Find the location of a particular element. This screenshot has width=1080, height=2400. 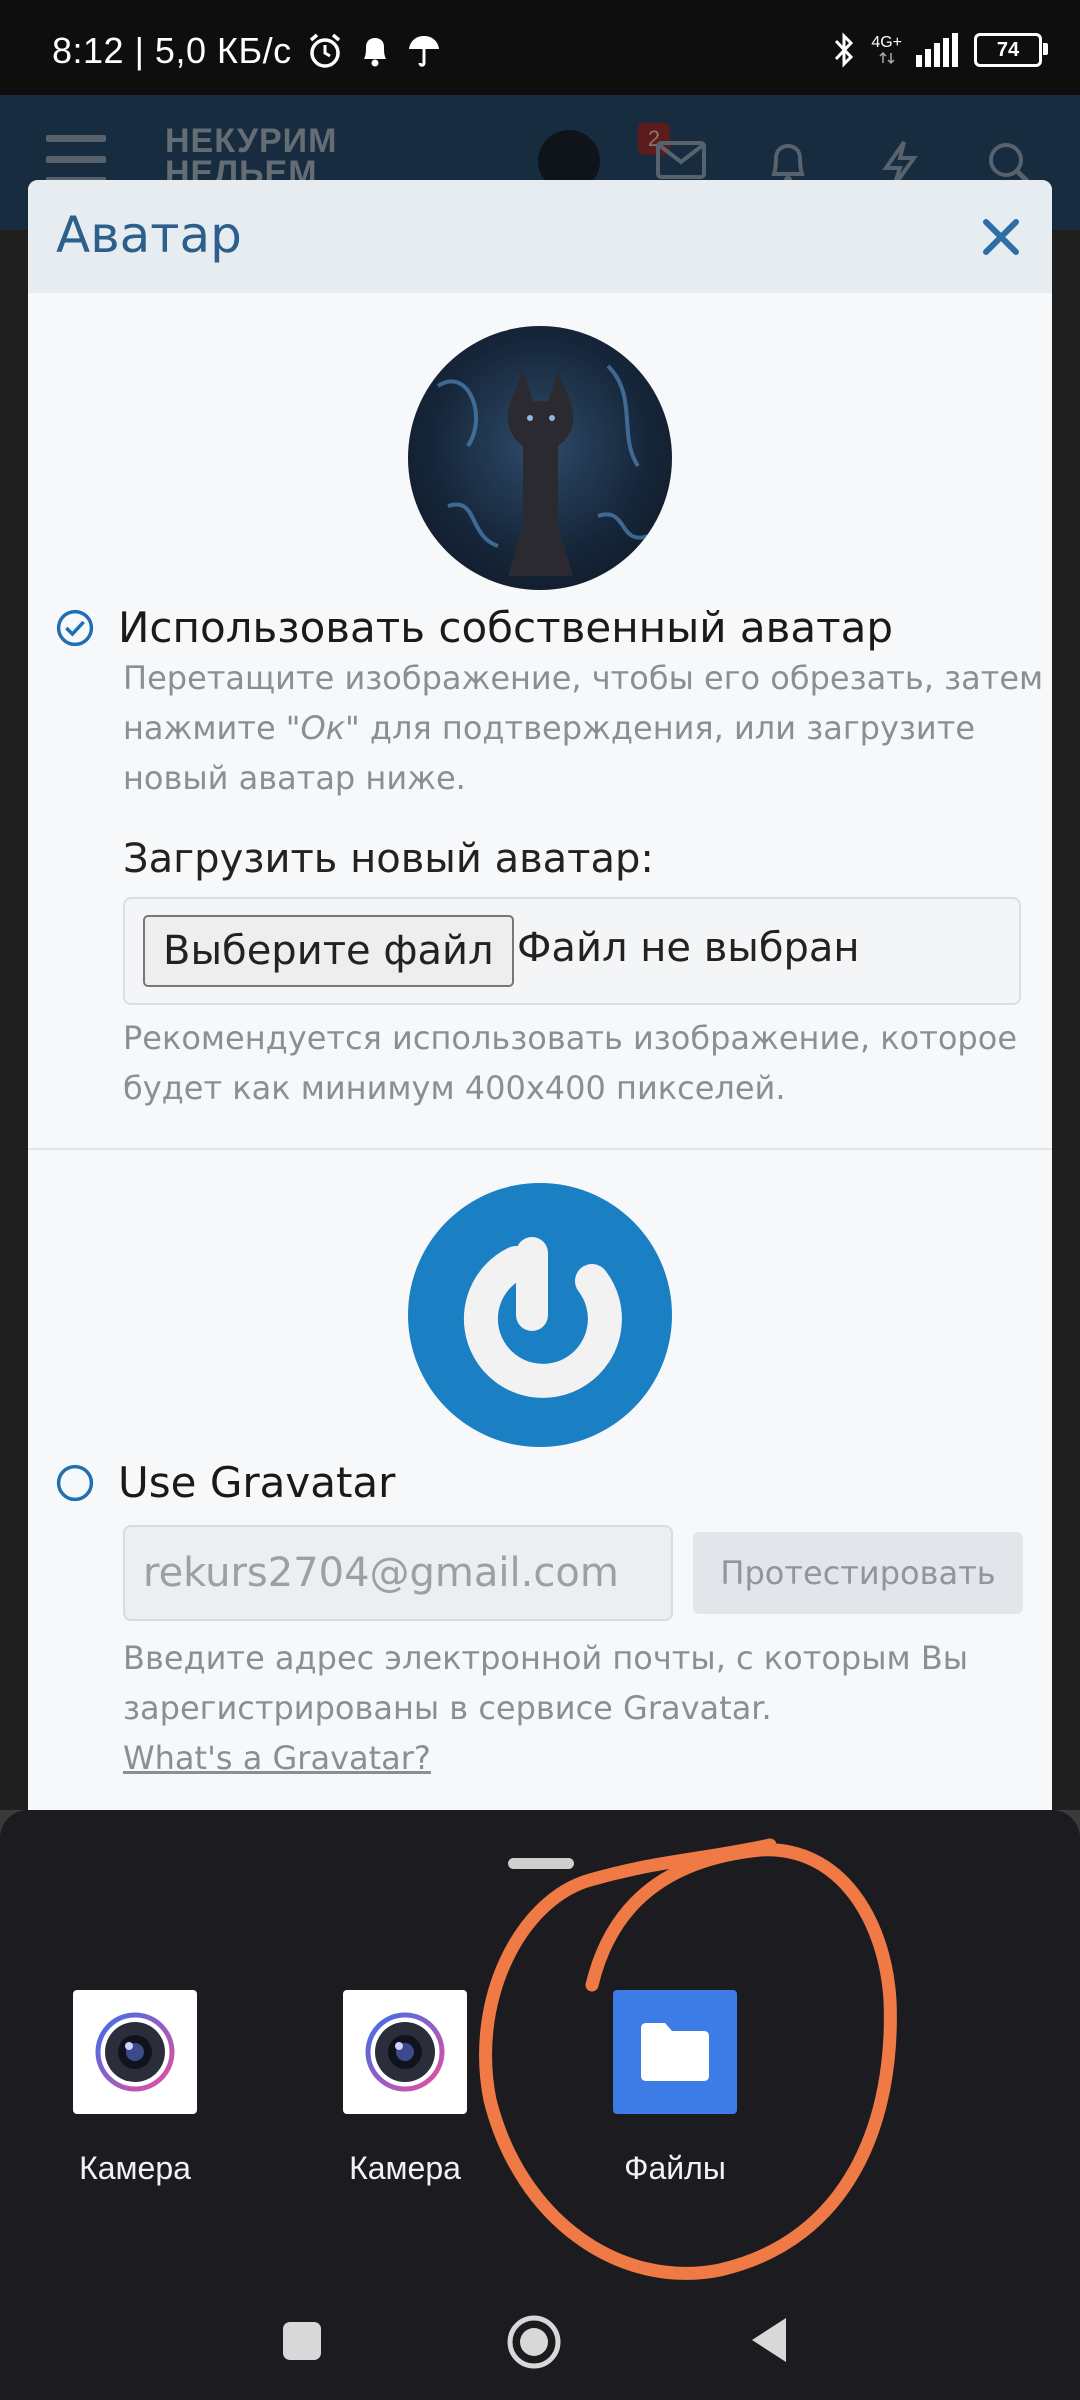

signal-icon is located at coordinates (938, 50).